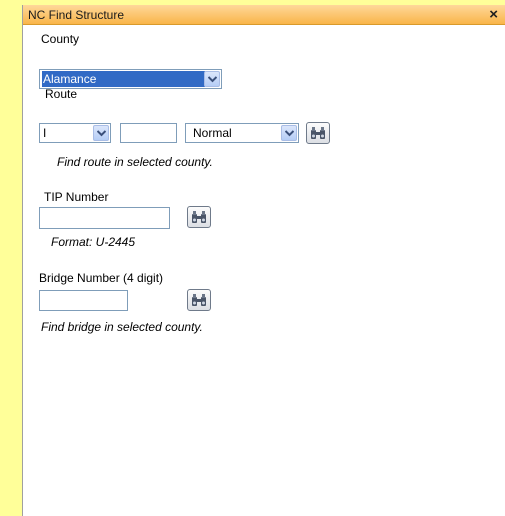 The width and height of the screenshot is (505, 516). I want to click on route-search-button, so click(318, 133).